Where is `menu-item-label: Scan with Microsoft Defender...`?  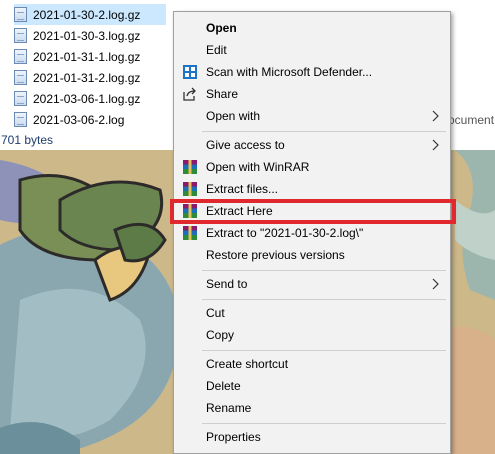 menu-item-label: Scan with Microsoft Defender... is located at coordinates (289, 72).